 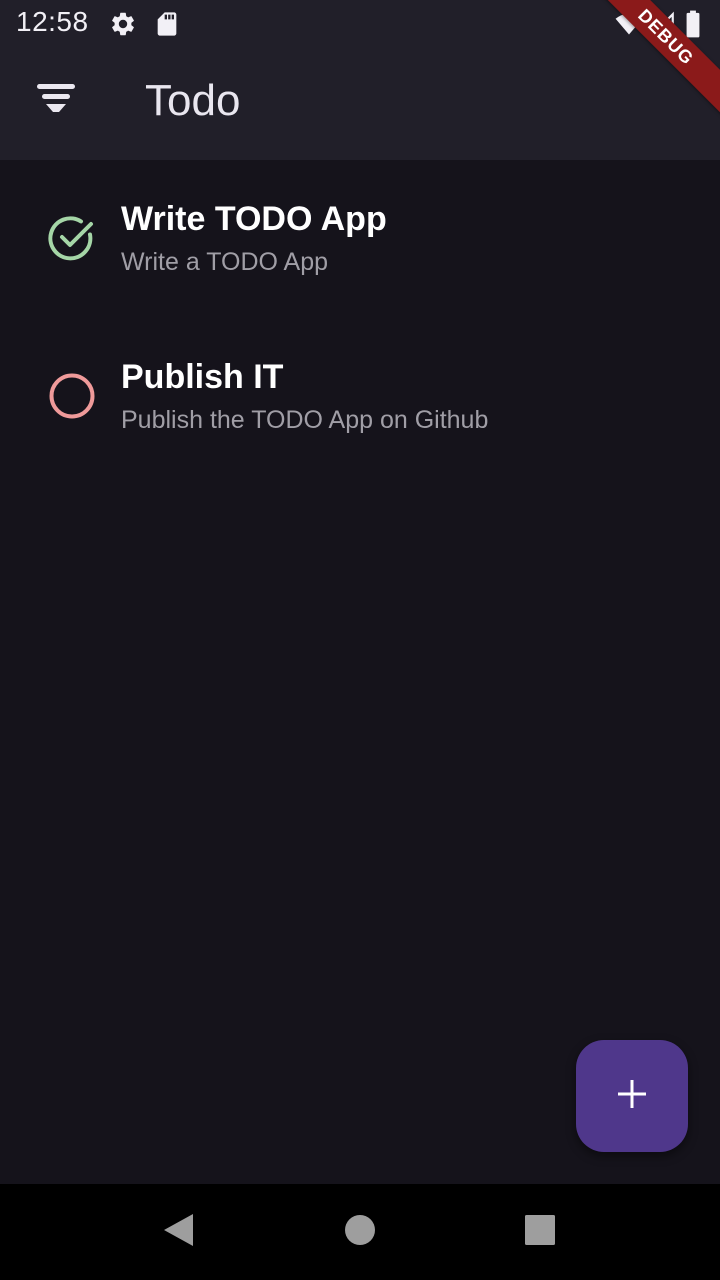 I want to click on todo-title: Publish IT, so click(x=202, y=377).